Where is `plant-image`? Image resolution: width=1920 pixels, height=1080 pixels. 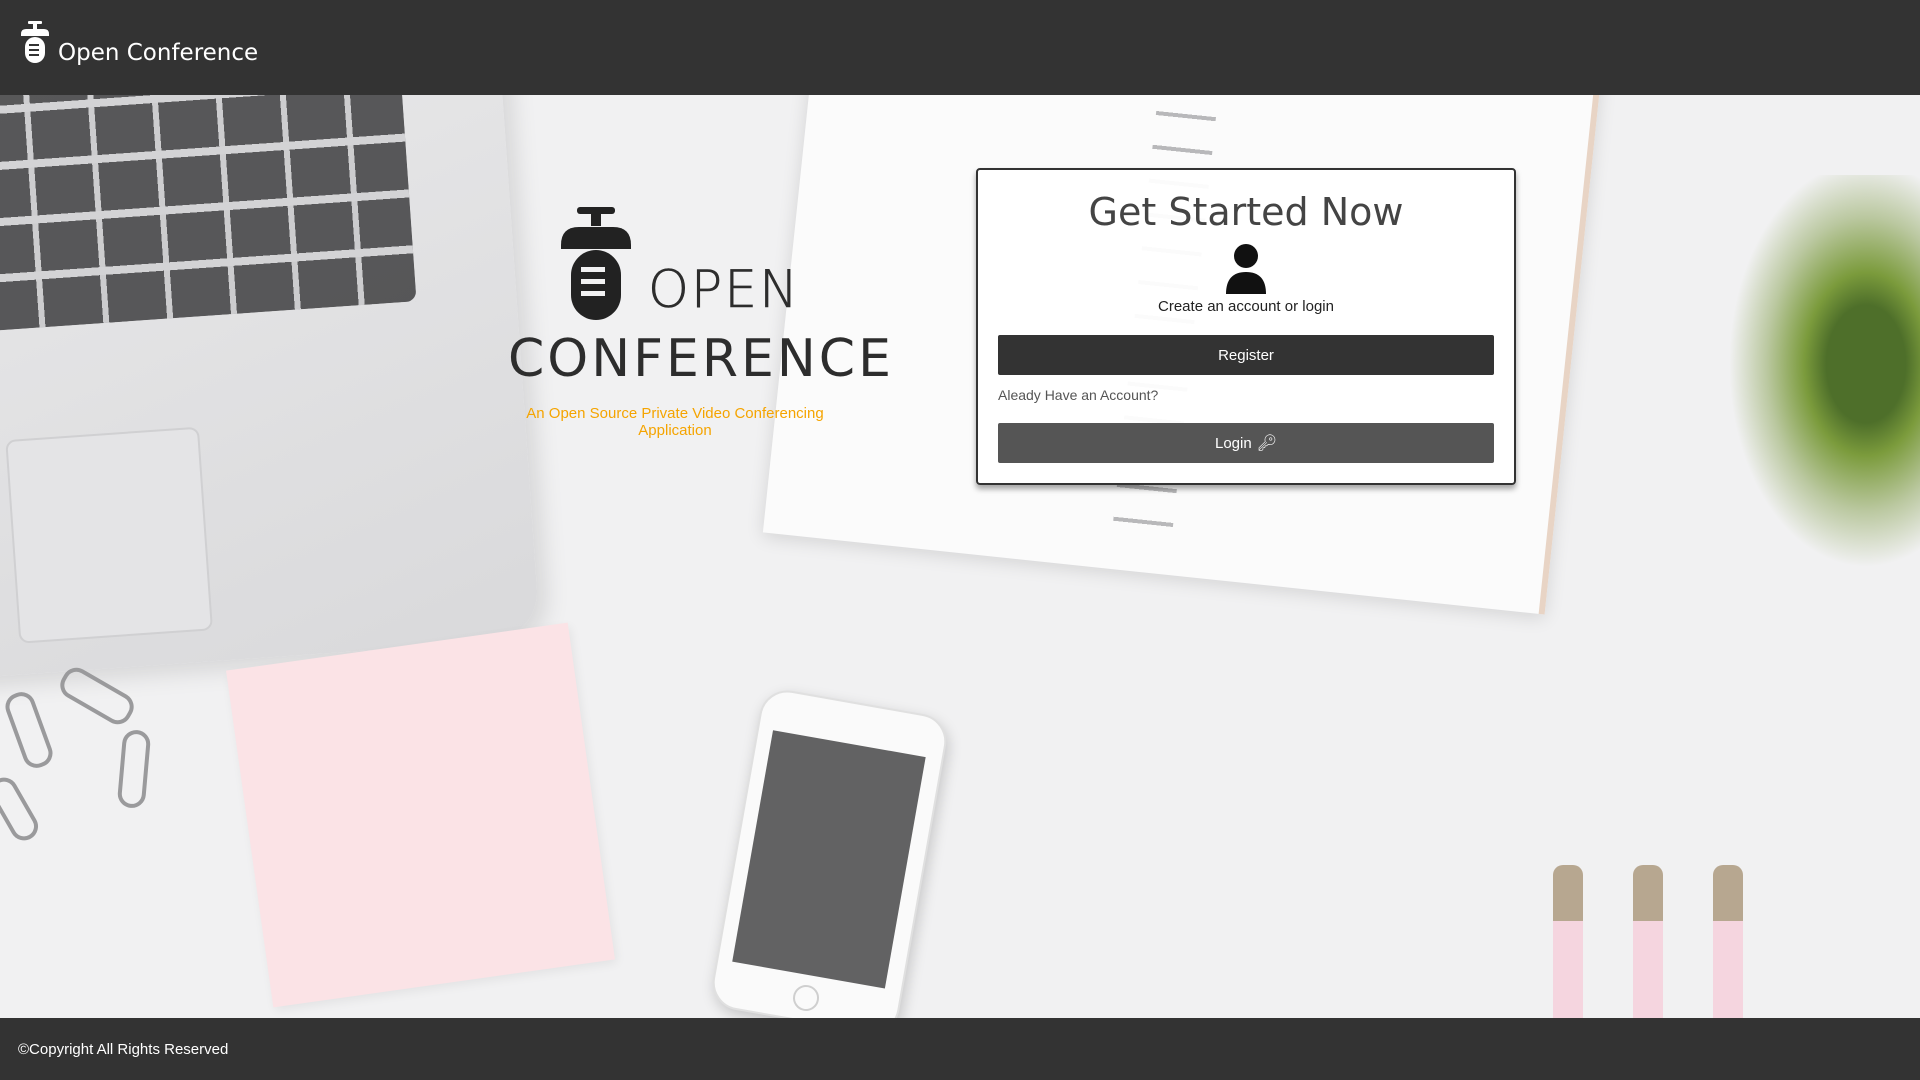 plant-image is located at coordinates (1815, 385).